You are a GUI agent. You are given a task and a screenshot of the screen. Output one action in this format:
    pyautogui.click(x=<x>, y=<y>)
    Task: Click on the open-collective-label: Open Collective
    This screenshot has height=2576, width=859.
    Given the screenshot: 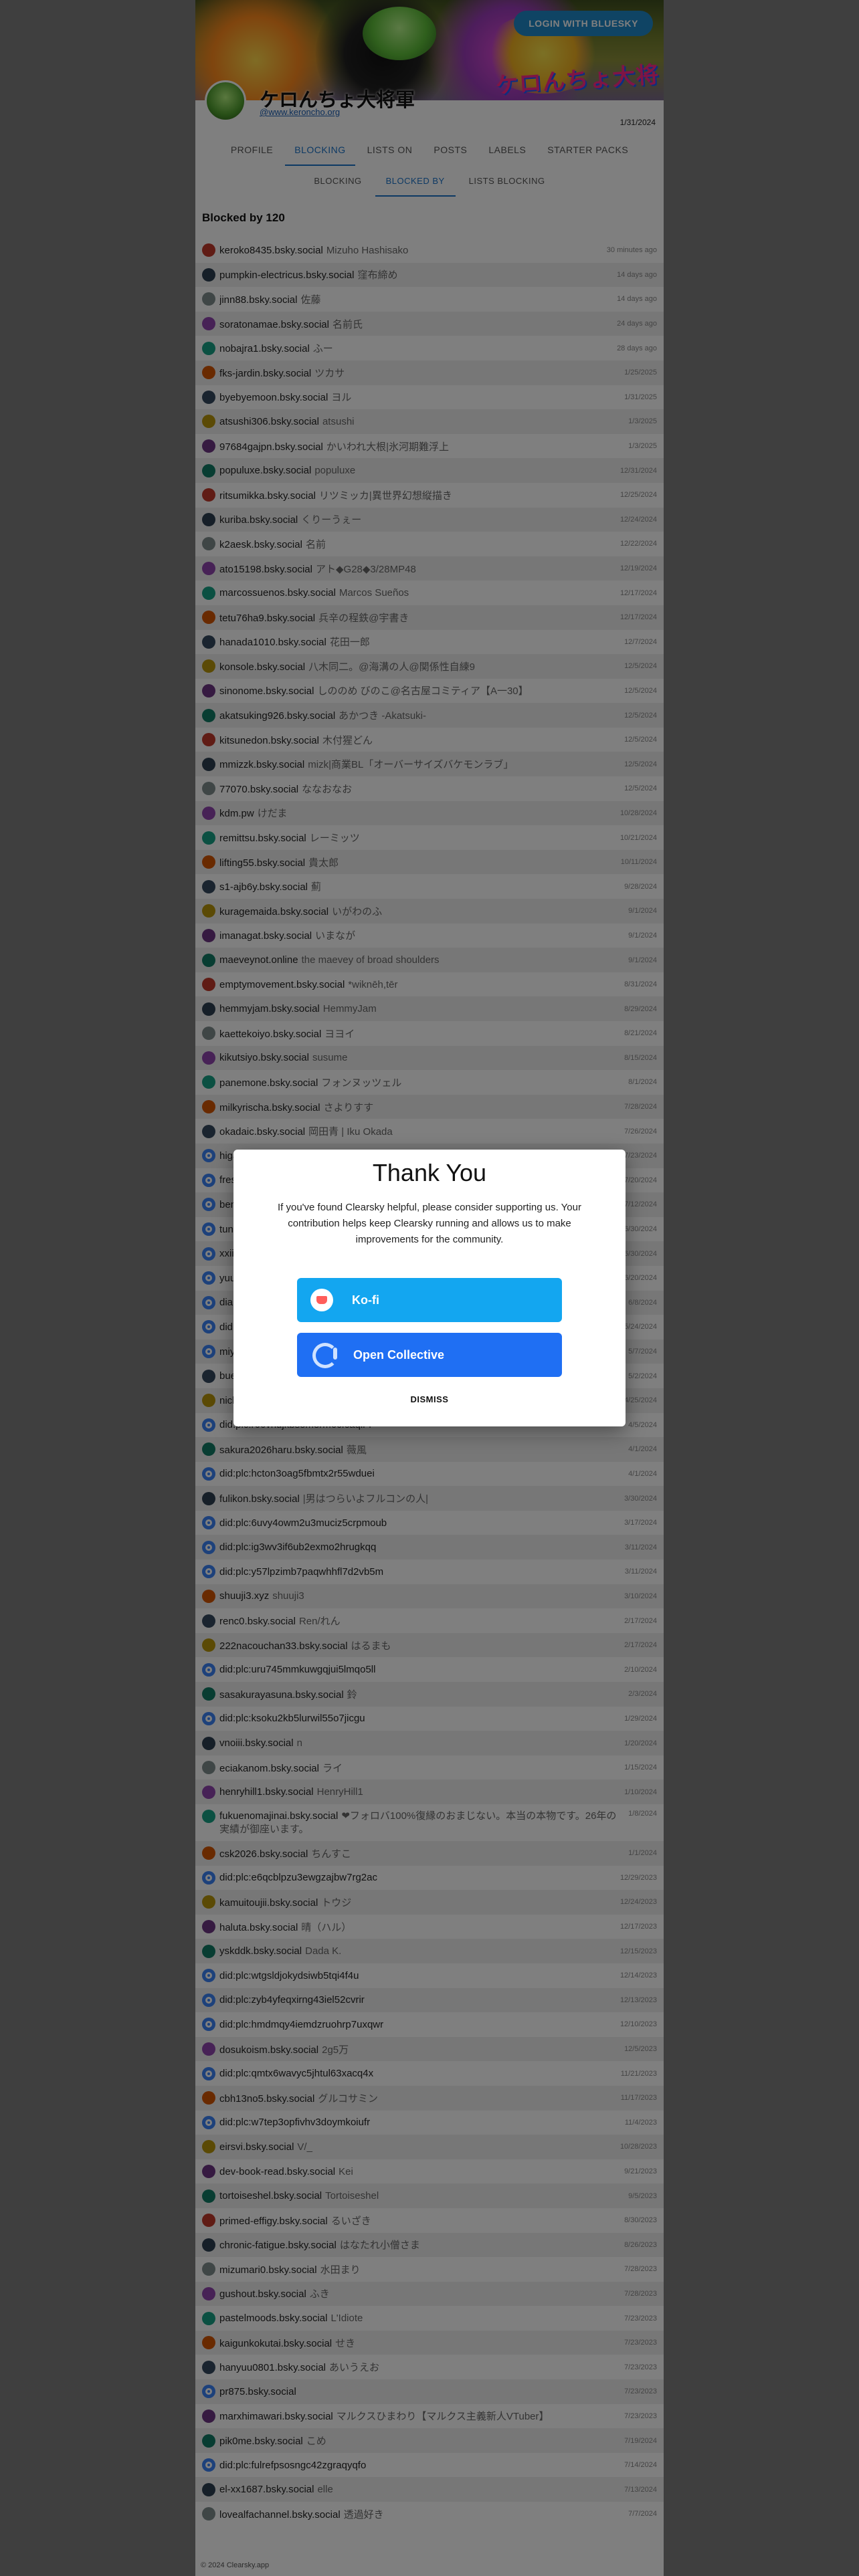 What is the action you would take?
    pyautogui.click(x=399, y=1355)
    